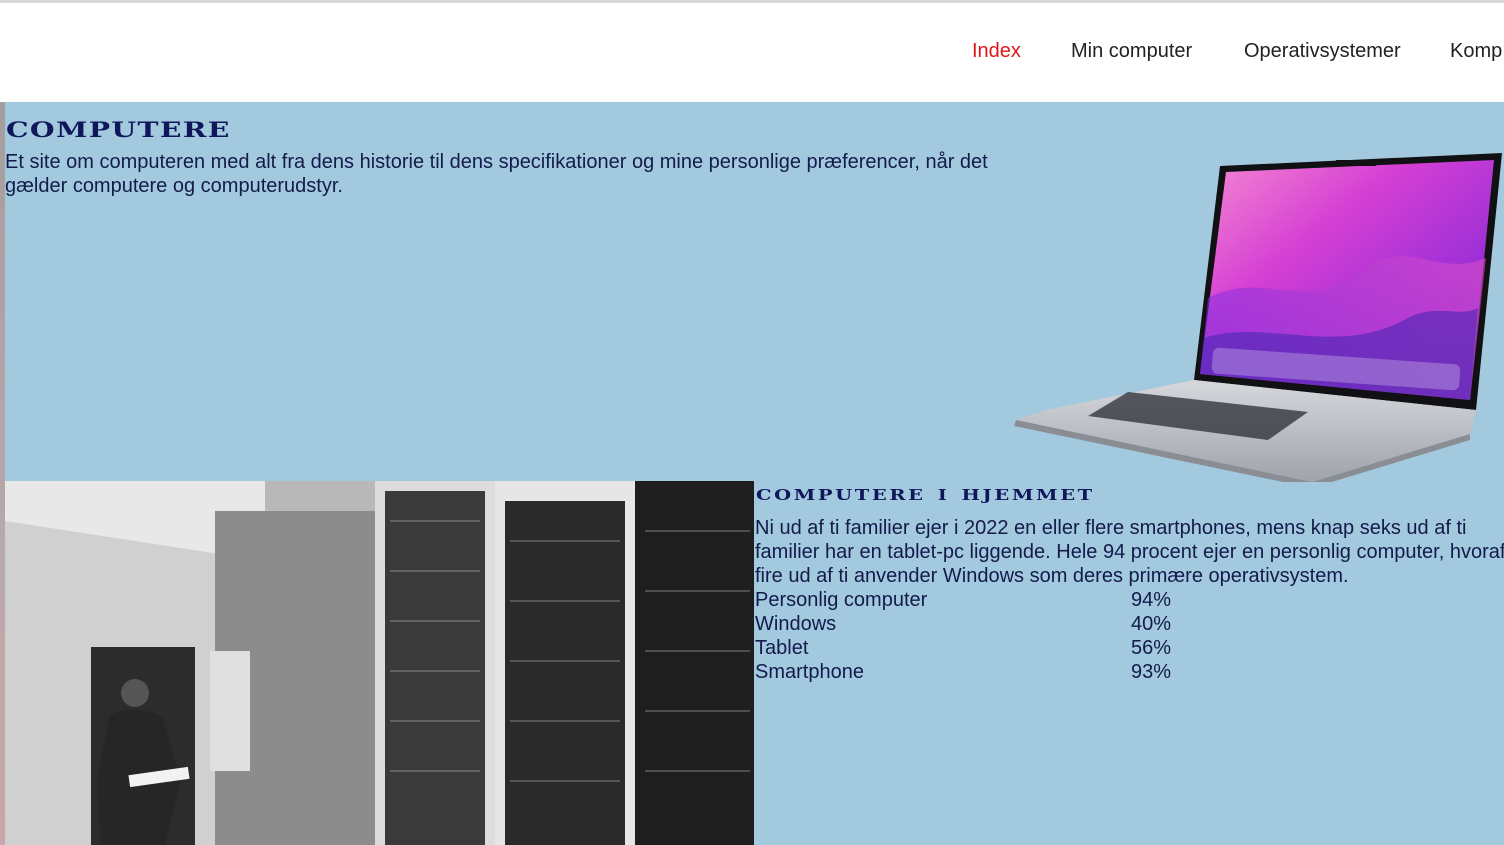 This screenshot has width=1504, height=845. Describe the element at coordinates (1258, 317) in the screenshot. I see `laptop-image` at that location.